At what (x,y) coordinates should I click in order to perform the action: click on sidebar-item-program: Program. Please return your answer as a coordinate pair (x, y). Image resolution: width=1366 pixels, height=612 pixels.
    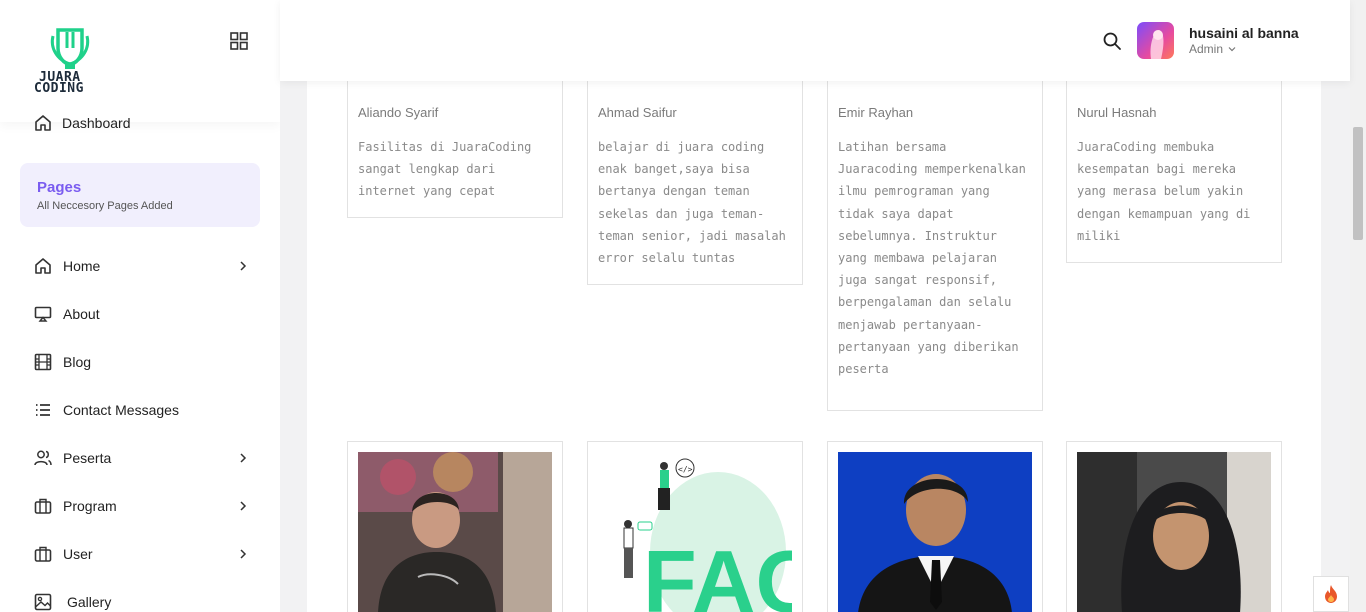
    Looking at the image, I should click on (144, 506).